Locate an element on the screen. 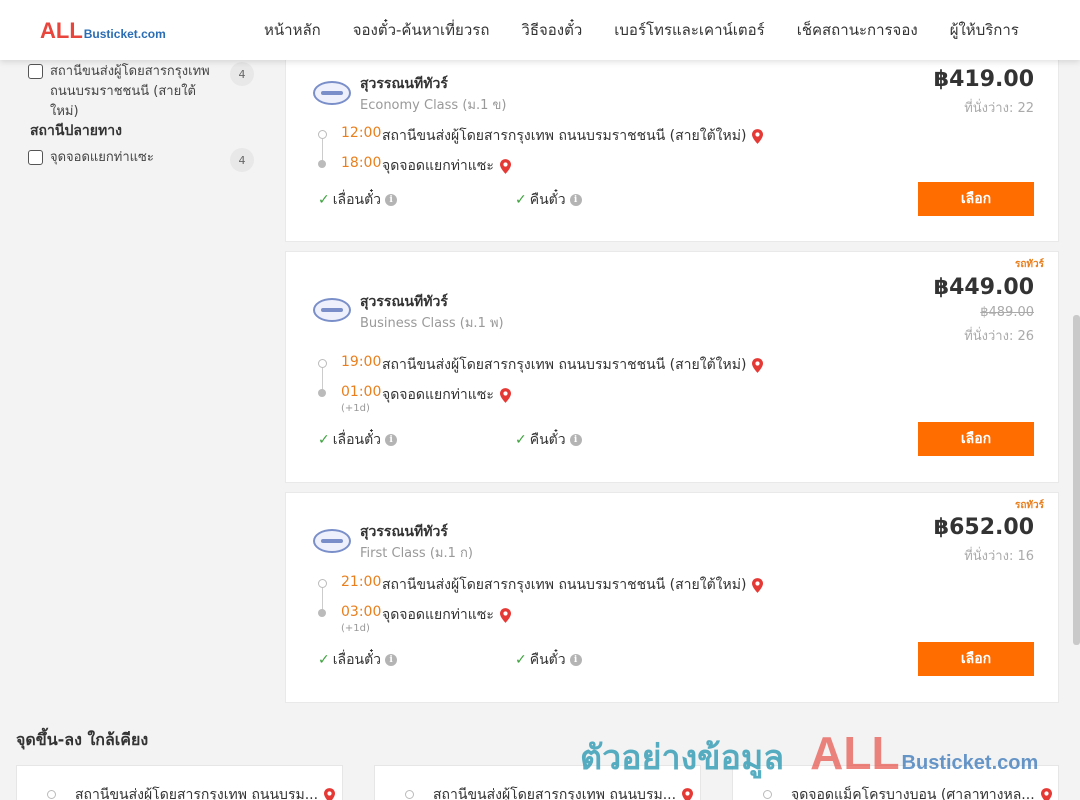 The image size is (1080, 800). nav-home: หน้าหลัก is located at coordinates (292, 30).